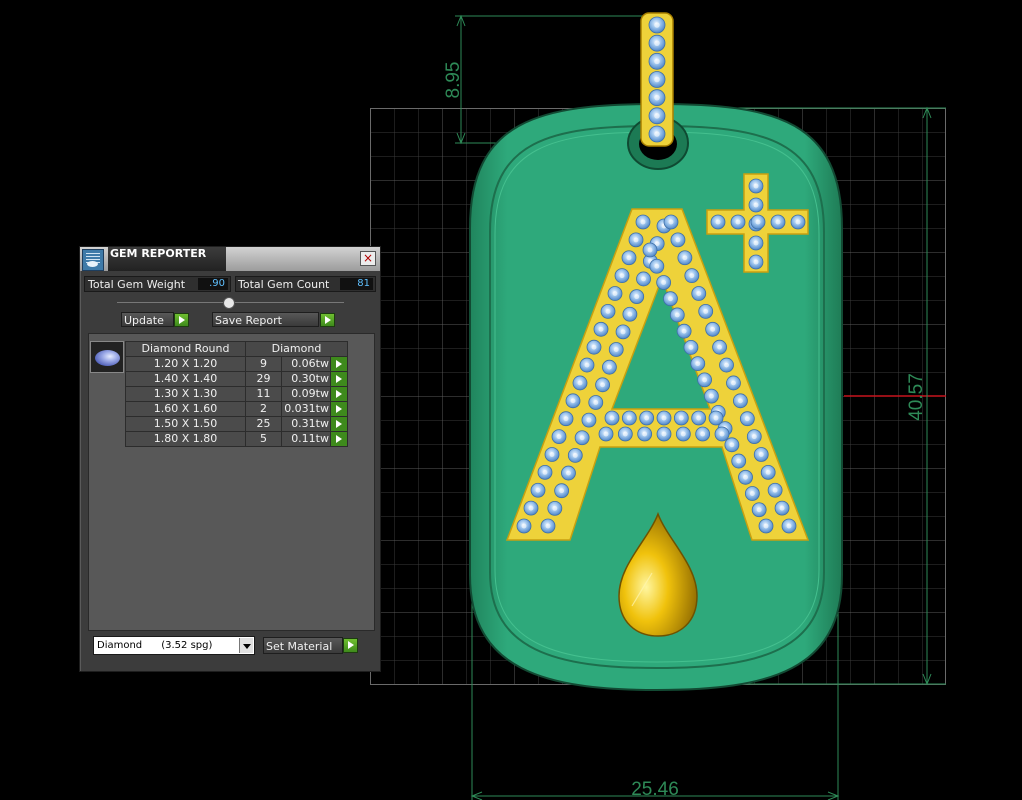 The image size is (1022, 800). What do you see at coordinates (230, 259) in the screenshot?
I see `panel-titlebar: GEM REPORTER ×` at bounding box center [230, 259].